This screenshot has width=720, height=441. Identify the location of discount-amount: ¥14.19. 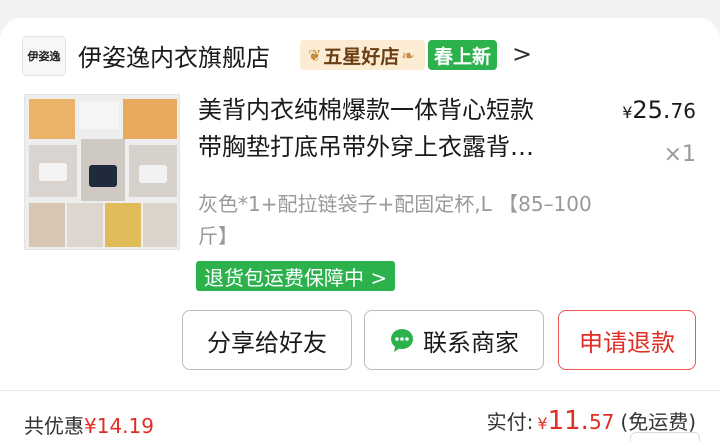
(119, 426).